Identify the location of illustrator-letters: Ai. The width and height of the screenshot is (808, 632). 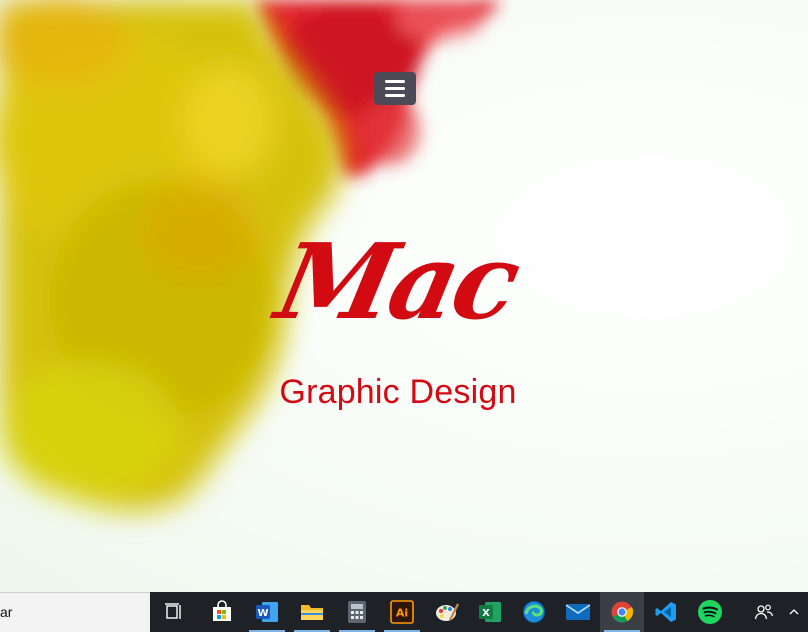
(402, 613).